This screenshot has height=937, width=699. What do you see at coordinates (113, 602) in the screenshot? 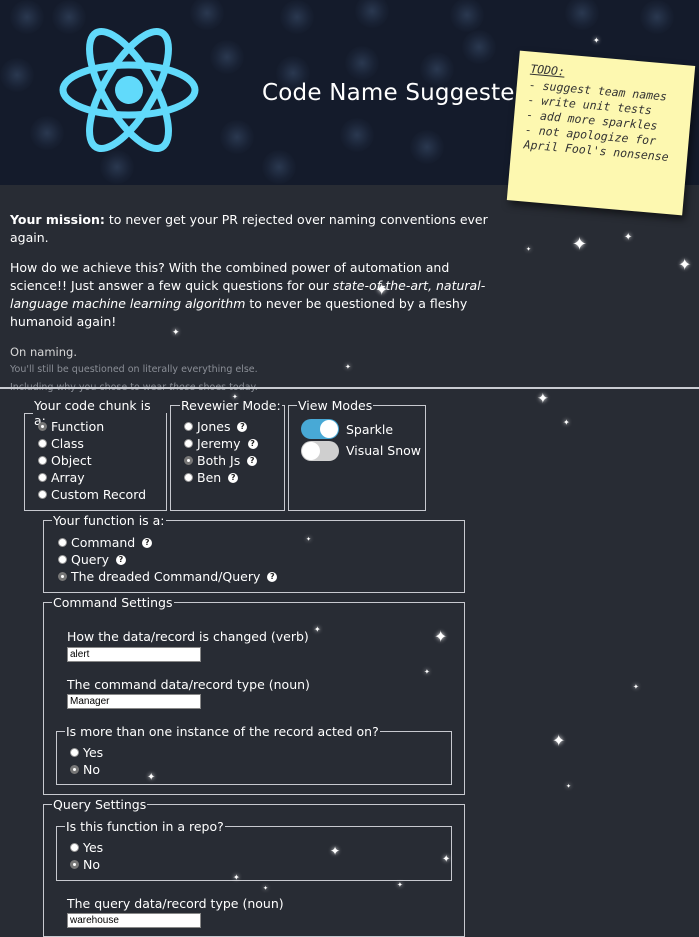
I see `command-settings-legend: Command Settings` at bounding box center [113, 602].